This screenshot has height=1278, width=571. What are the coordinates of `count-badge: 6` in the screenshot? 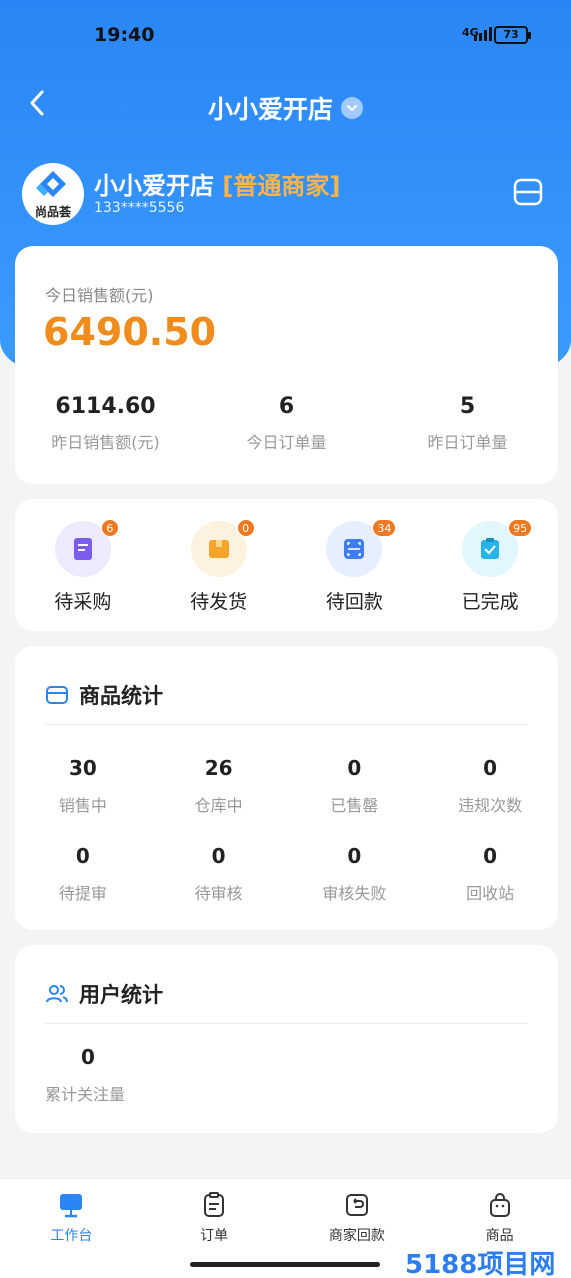 It's located at (109, 528).